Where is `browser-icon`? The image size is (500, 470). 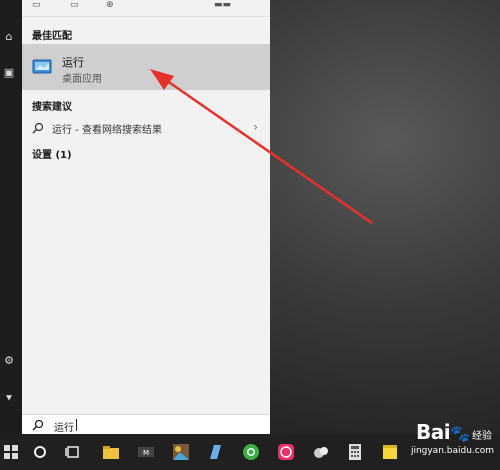 browser-icon is located at coordinates (251, 452).